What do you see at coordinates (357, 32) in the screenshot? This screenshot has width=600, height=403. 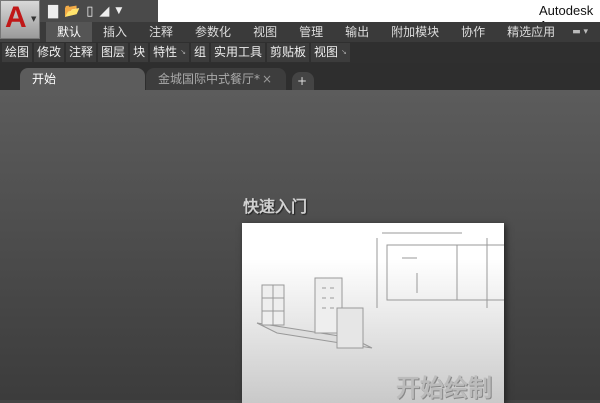 I see `tab-output: 输出` at bounding box center [357, 32].